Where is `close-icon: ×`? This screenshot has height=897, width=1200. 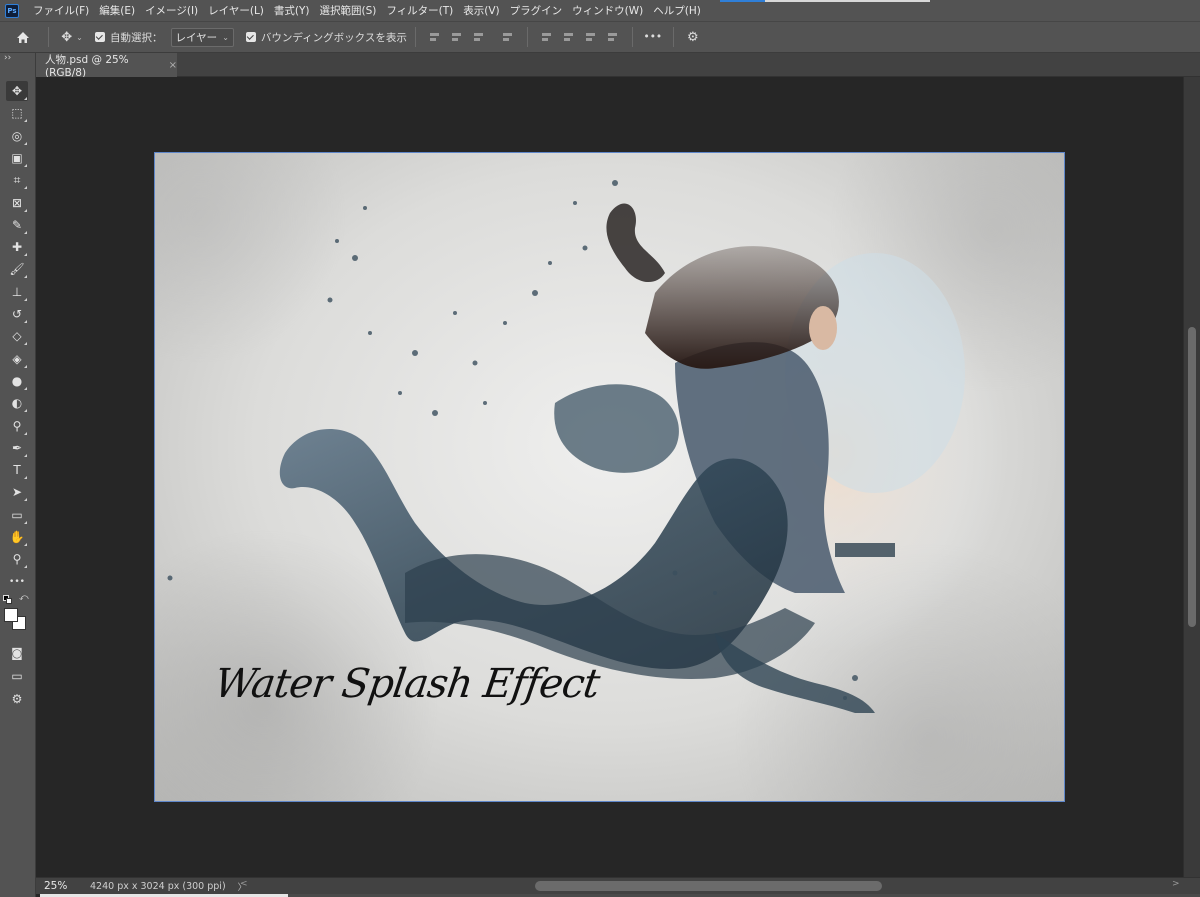 close-icon: × is located at coordinates (173, 65).